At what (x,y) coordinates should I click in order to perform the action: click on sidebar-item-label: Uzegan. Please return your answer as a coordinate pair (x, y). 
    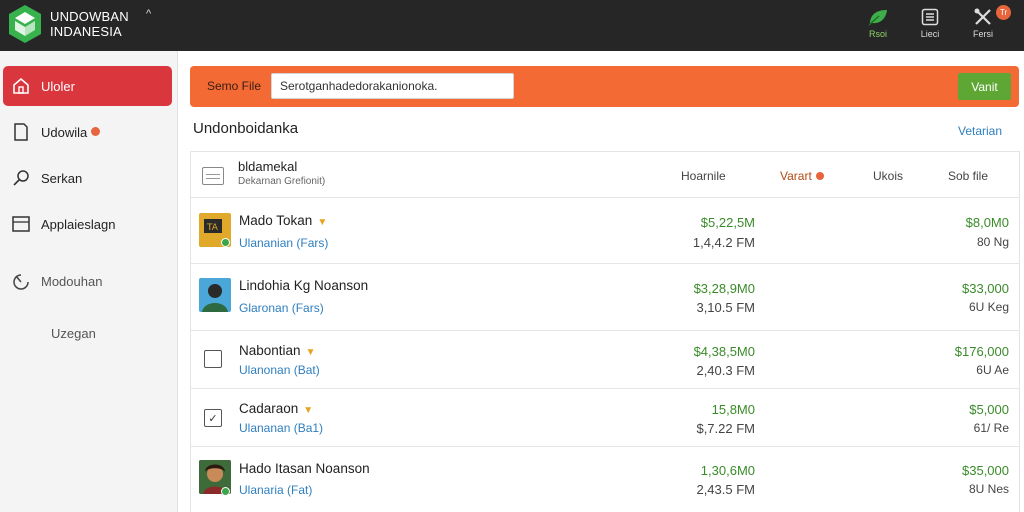
    Looking at the image, I should click on (73, 333).